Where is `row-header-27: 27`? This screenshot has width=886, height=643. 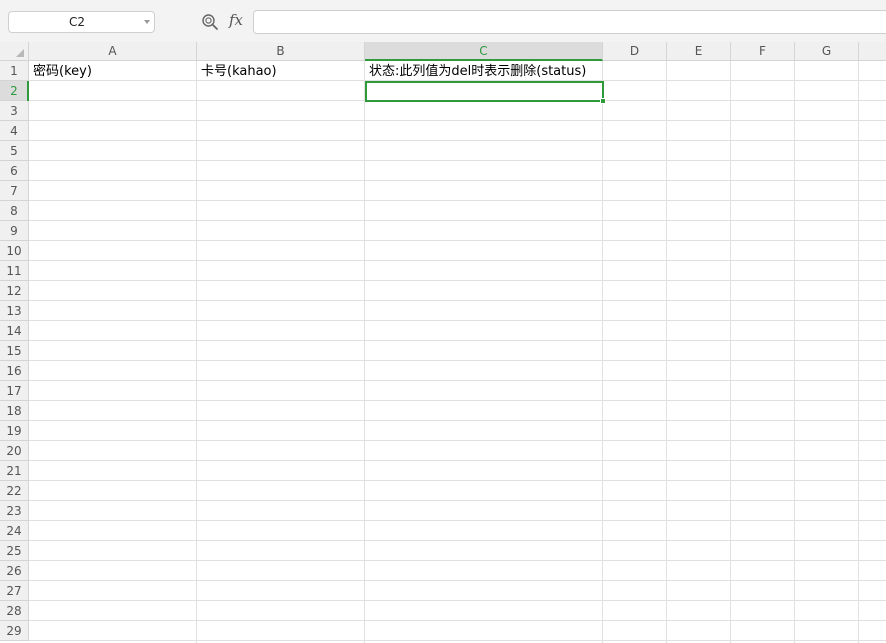
row-header-27: 27 is located at coordinates (14, 591).